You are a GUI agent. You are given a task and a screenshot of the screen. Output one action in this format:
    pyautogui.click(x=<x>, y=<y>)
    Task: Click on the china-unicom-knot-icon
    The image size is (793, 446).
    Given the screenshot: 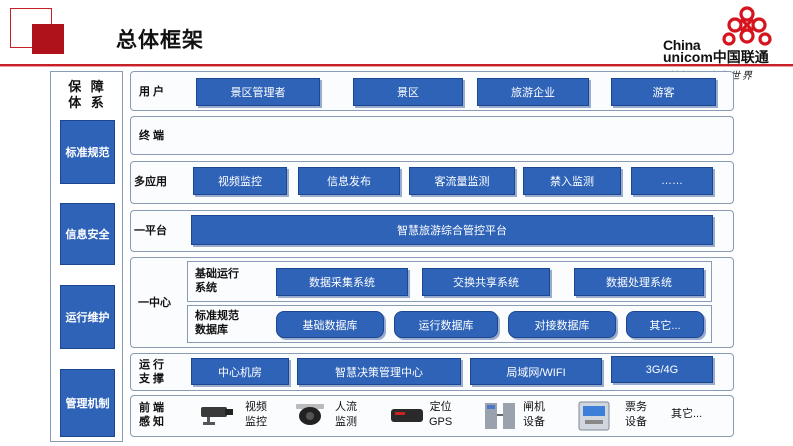 What is the action you would take?
    pyautogui.click(x=747, y=26)
    